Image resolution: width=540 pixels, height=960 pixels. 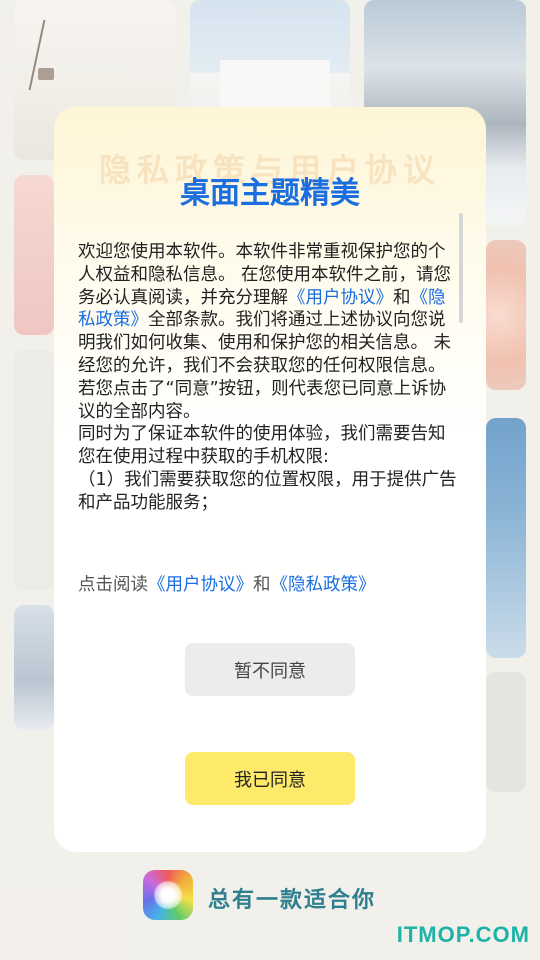 I want to click on read-agreements-line: 点击阅读《用户协议》和《隐私政策》, so click(x=268, y=583).